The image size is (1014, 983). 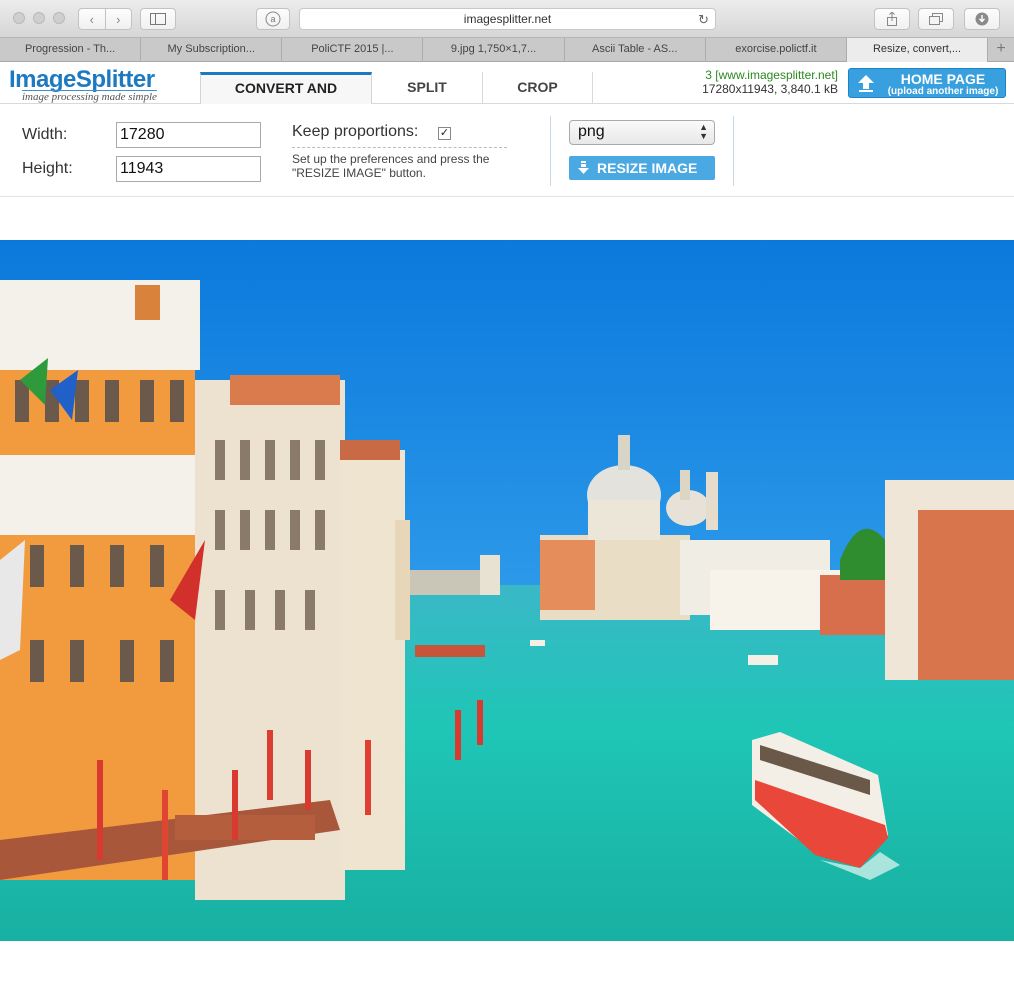 What do you see at coordinates (427, 98) in the screenshot?
I see `tab-split-image: SPLIT IMAGE` at bounding box center [427, 98].